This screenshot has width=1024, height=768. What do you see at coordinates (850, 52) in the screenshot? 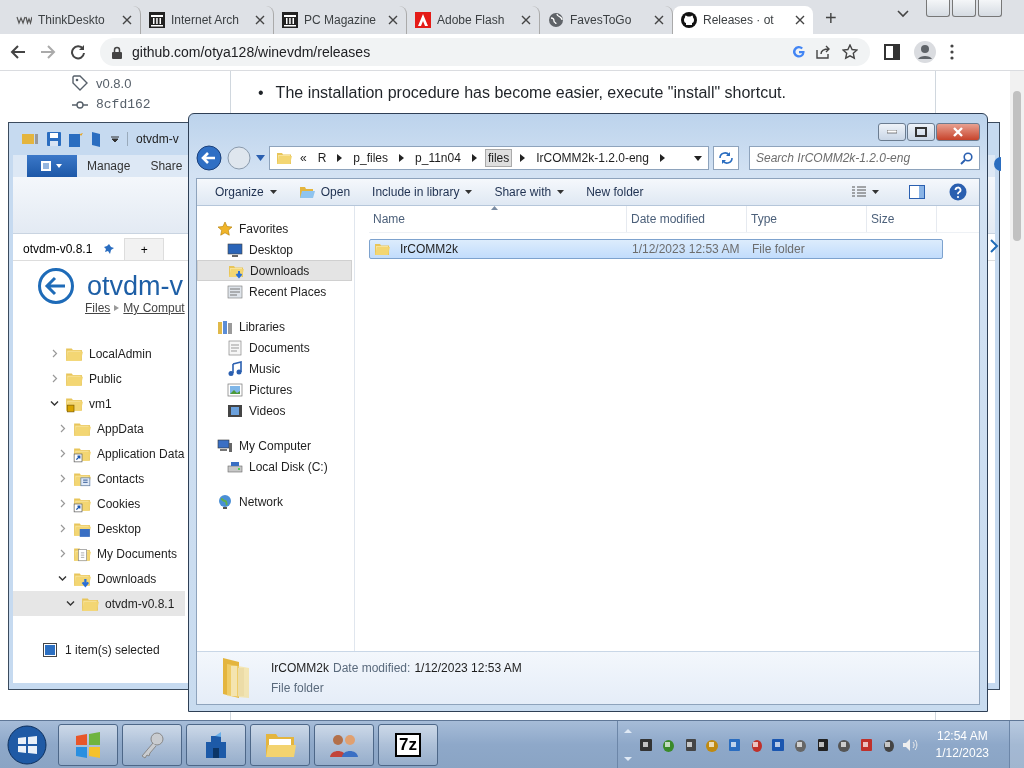
I see `star-icon` at bounding box center [850, 52].